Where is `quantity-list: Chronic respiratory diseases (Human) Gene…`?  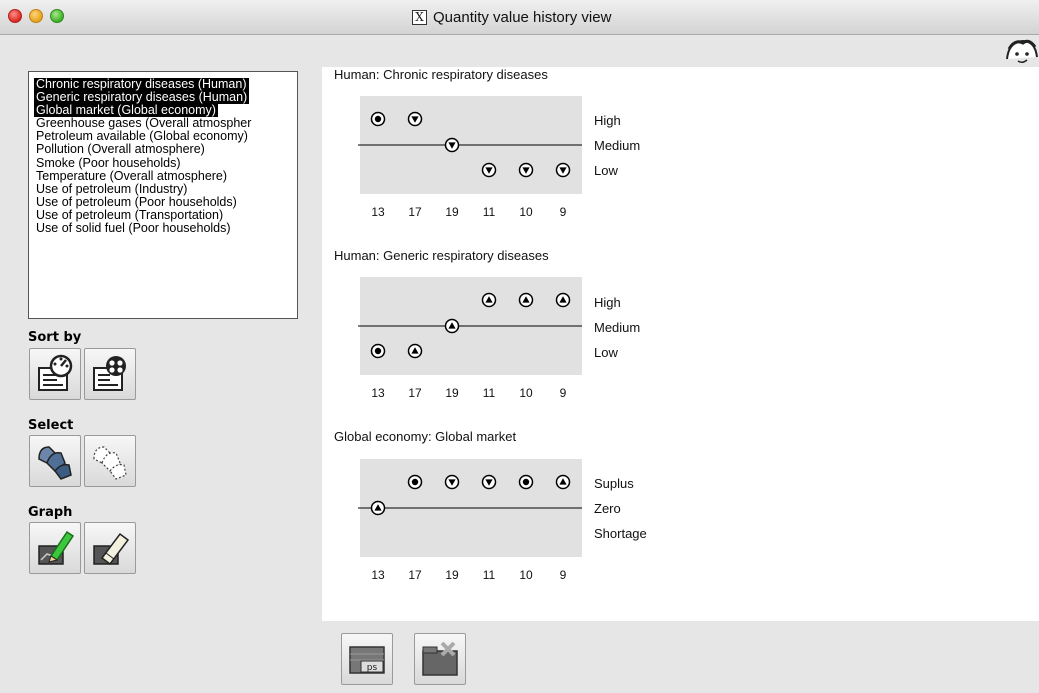
quantity-list: Chronic respiratory diseases (Human) Gene… is located at coordinates (163, 195).